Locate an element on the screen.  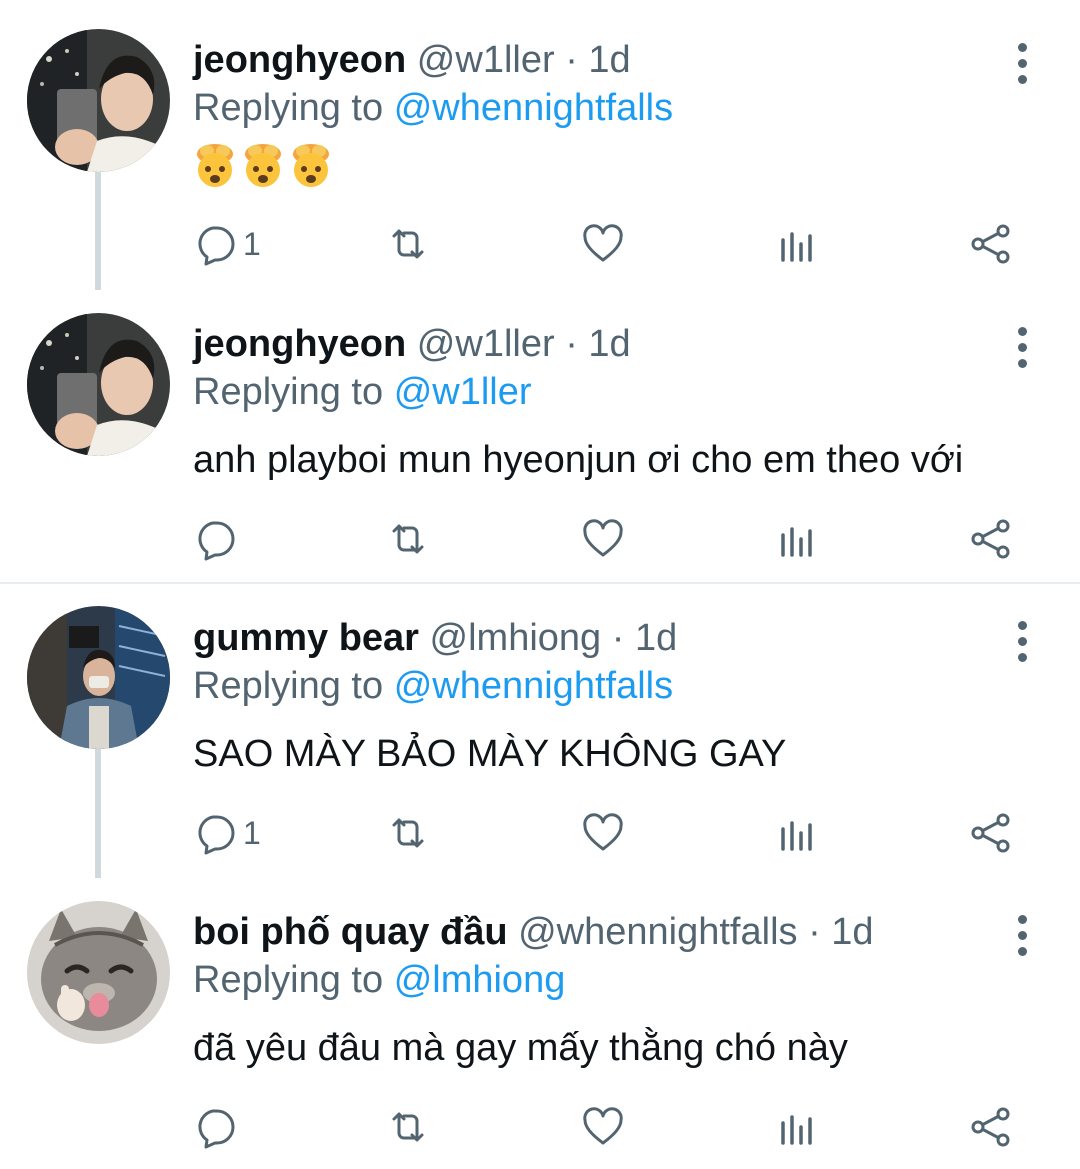
emoji-row is located at coordinates (263, 166).